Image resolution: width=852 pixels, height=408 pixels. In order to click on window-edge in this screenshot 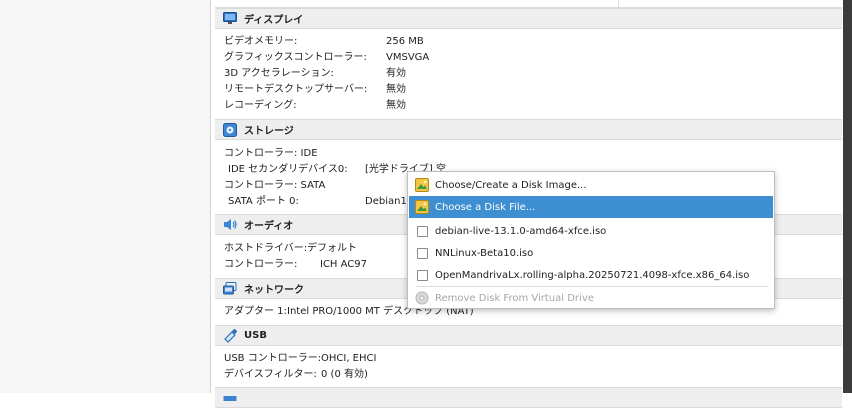, I will do `click(847, 196)`.